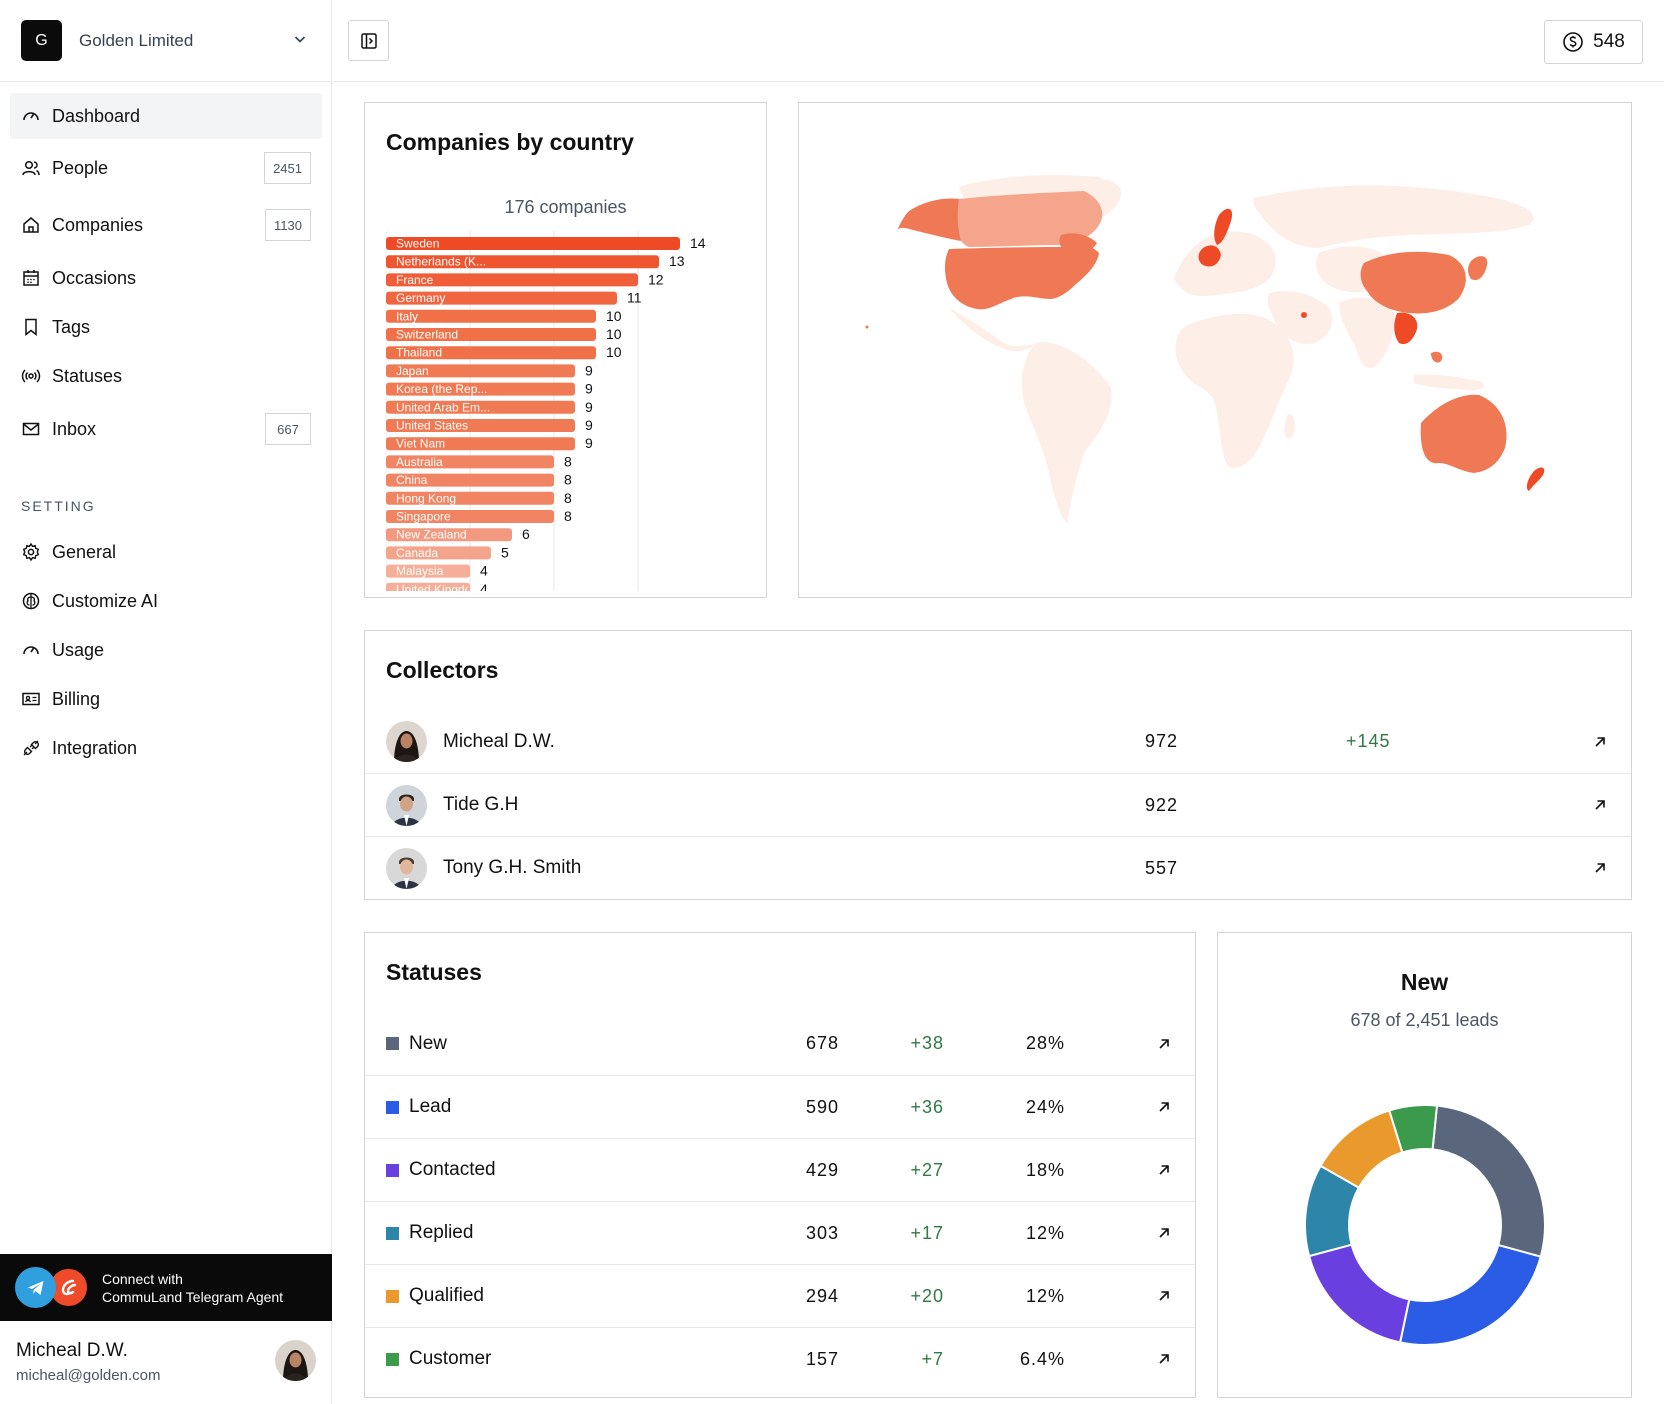 The height and width of the screenshot is (1404, 1664). What do you see at coordinates (166, 699) in the screenshot?
I see `nav-item-billing: Billing` at bounding box center [166, 699].